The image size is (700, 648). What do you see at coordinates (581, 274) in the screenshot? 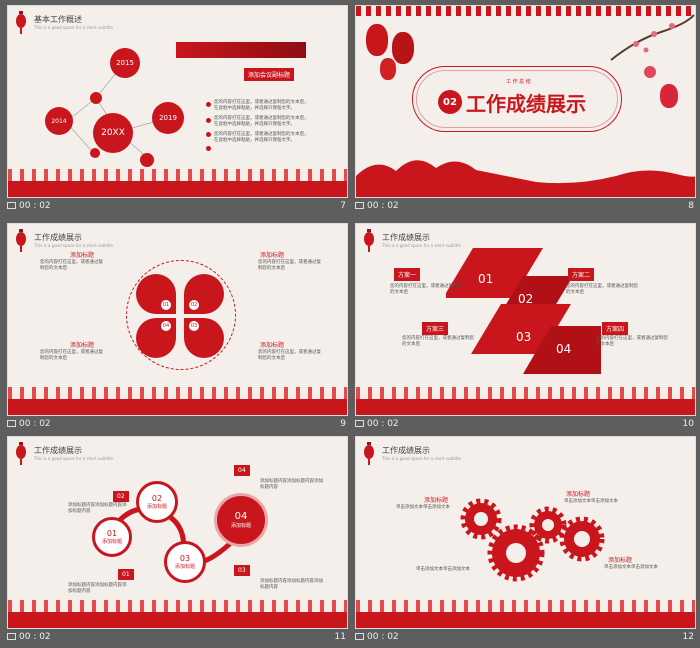
I see `plan-label: 方案二` at bounding box center [581, 274].